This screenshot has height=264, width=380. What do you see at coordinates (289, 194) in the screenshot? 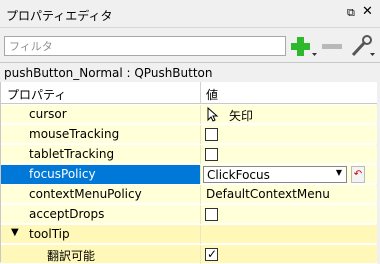
I see `property-value: DefaultContextMenu` at bounding box center [289, 194].